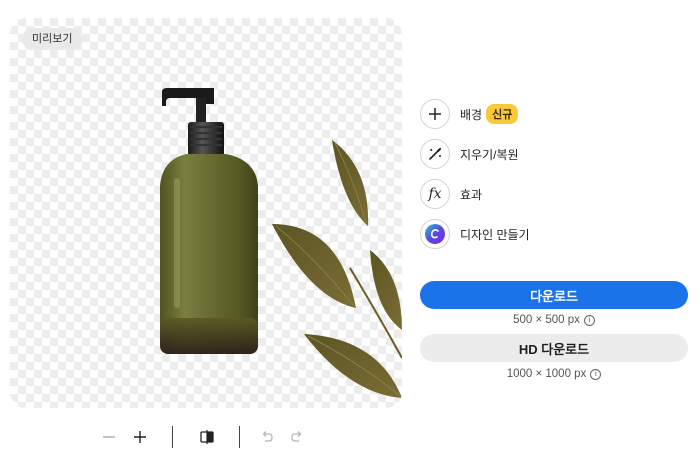 Image resolution: width=700 pixels, height=470 pixels. What do you see at coordinates (52, 39) in the screenshot?
I see `preview-badge: 미리보기` at bounding box center [52, 39].